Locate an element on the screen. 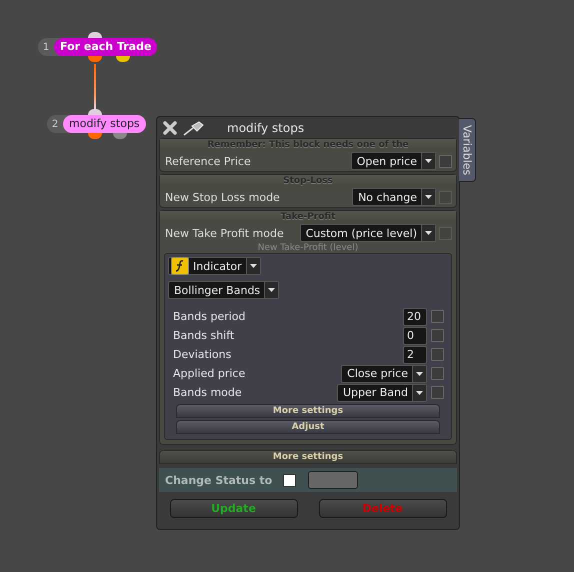 The image size is (574, 572). param-label: Applied price is located at coordinates (209, 373).